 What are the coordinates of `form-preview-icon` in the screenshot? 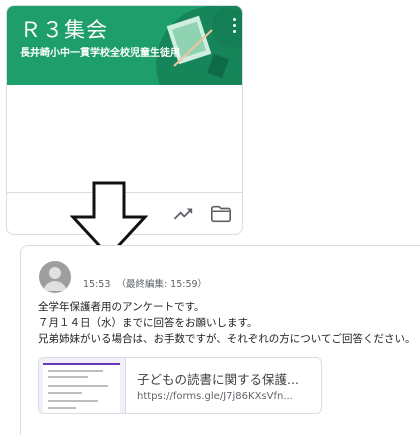 It's located at (81, 388).